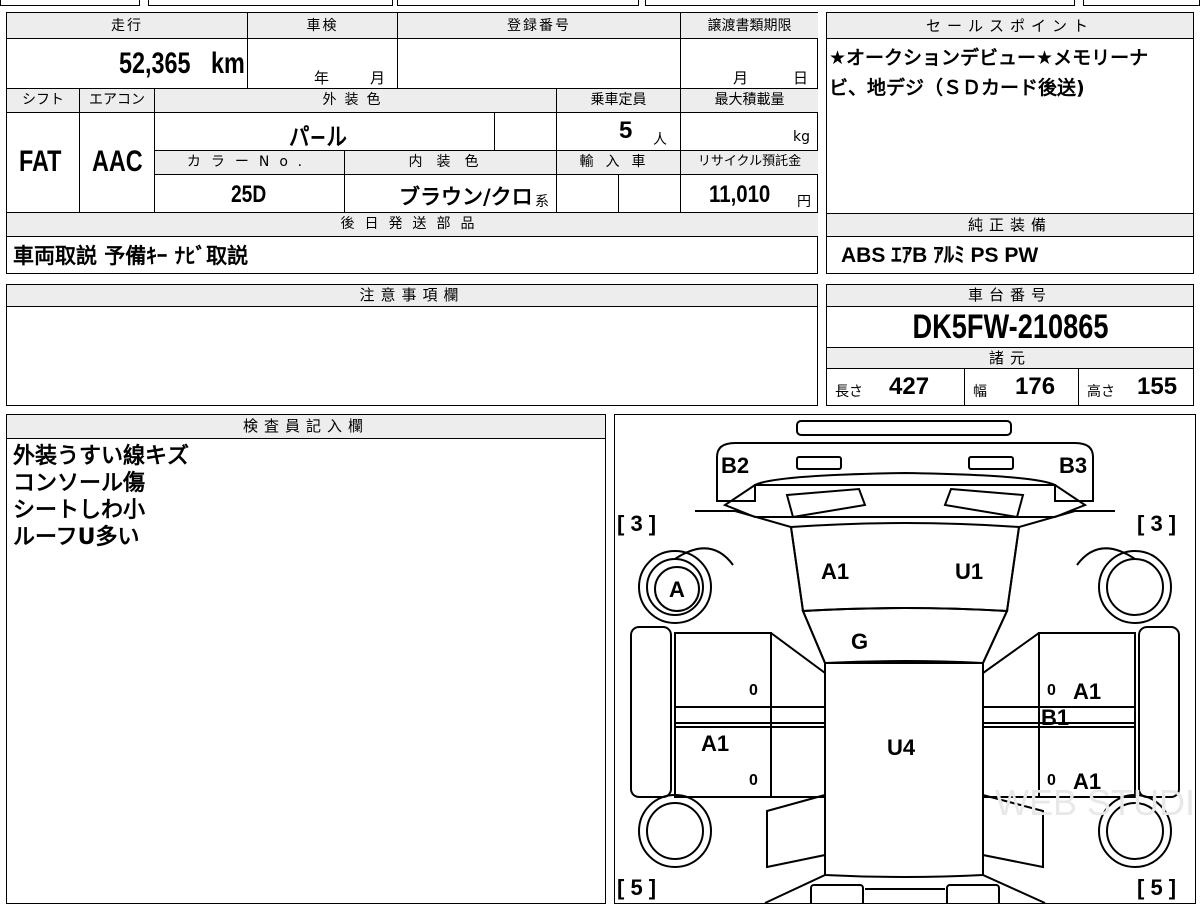 Image resolution: width=1200 pixels, height=904 pixels. What do you see at coordinates (1010, 225) in the screenshot?
I see `standard-equipment-label: 純正装備` at bounding box center [1010, 225].